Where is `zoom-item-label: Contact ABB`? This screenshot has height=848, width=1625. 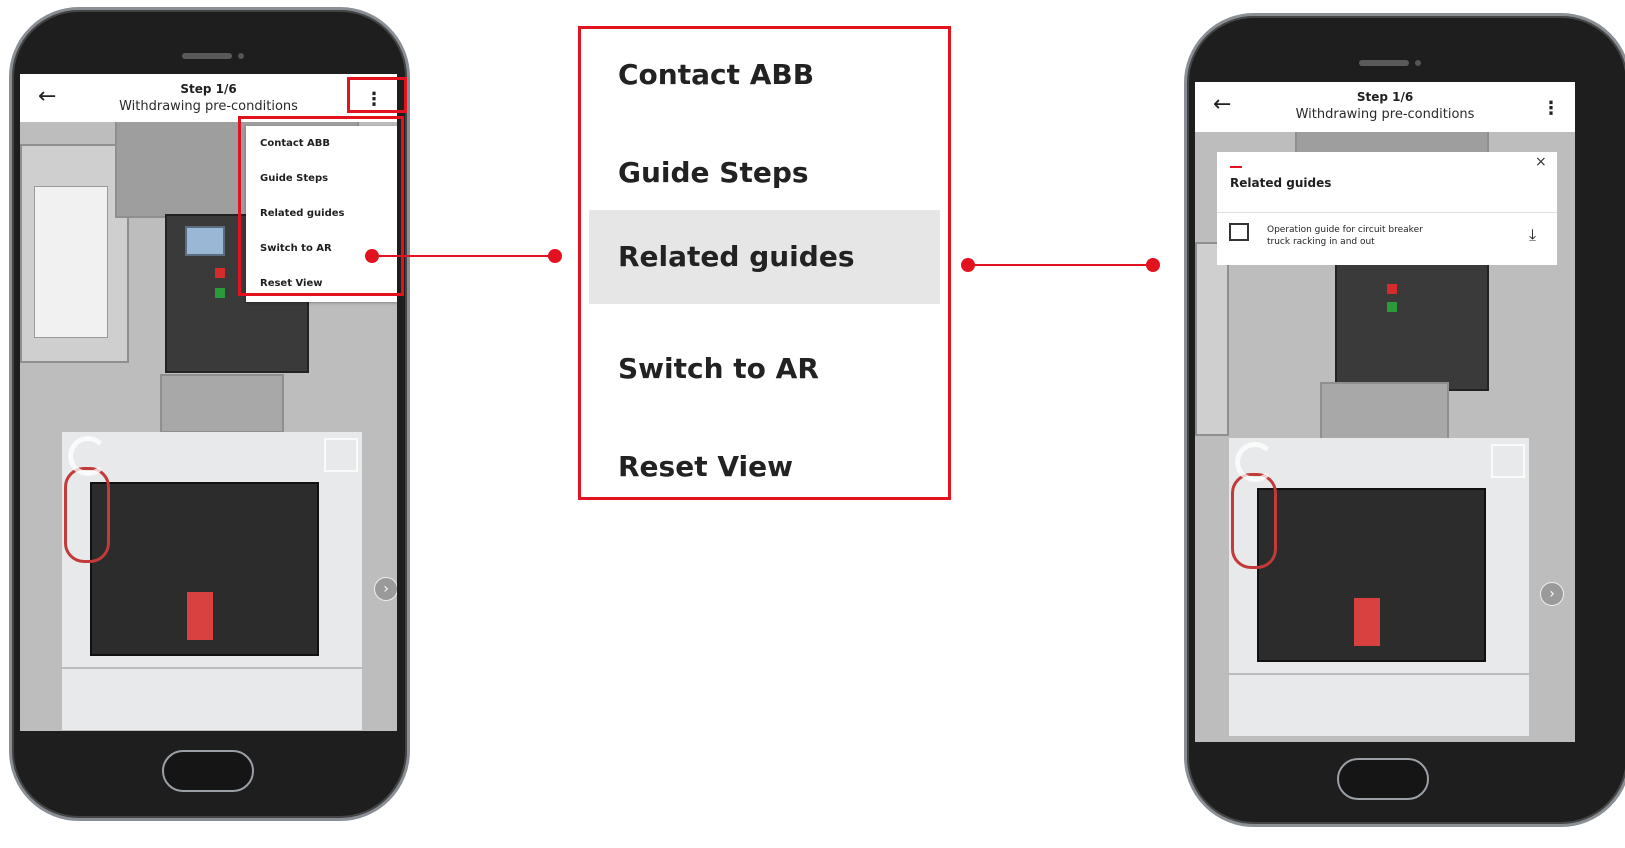 zoom-item-label: Contact ABB is located at coordinates (716, 74).